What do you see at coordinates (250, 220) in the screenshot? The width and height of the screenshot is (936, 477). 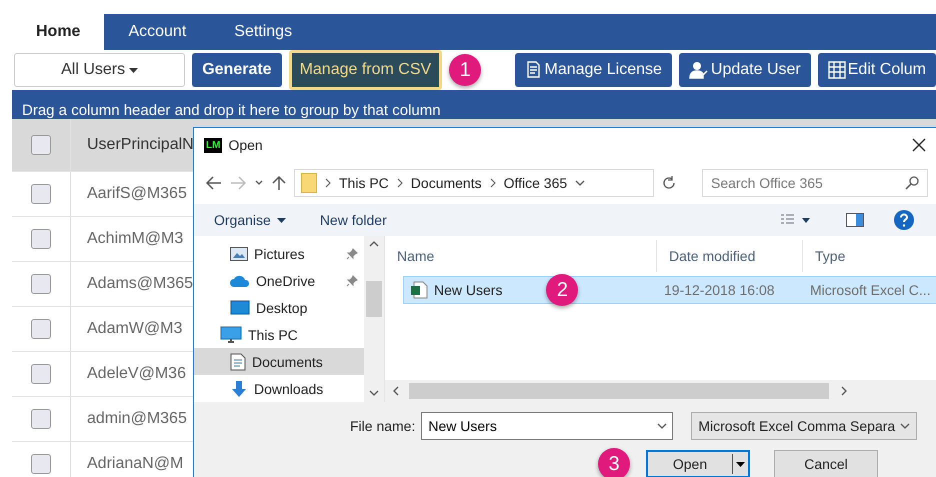 I see `command-button: Organise` at bounding box center [250, 220].